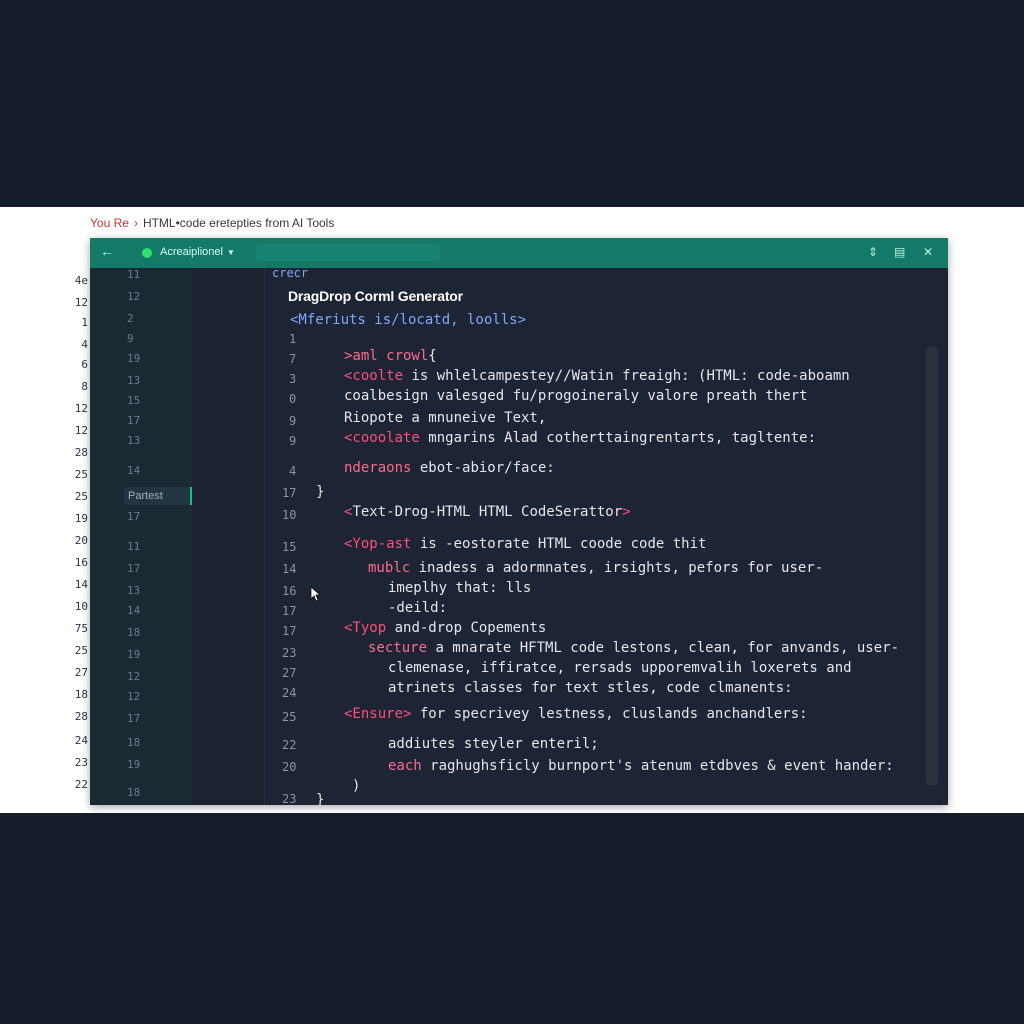 This screenshot has height=1024, width=1024. What do you see at coordinates (375, 296) in the screenshot?
I see `section-title: DragDrop Corml Generator` at bounding box center [375, 296].